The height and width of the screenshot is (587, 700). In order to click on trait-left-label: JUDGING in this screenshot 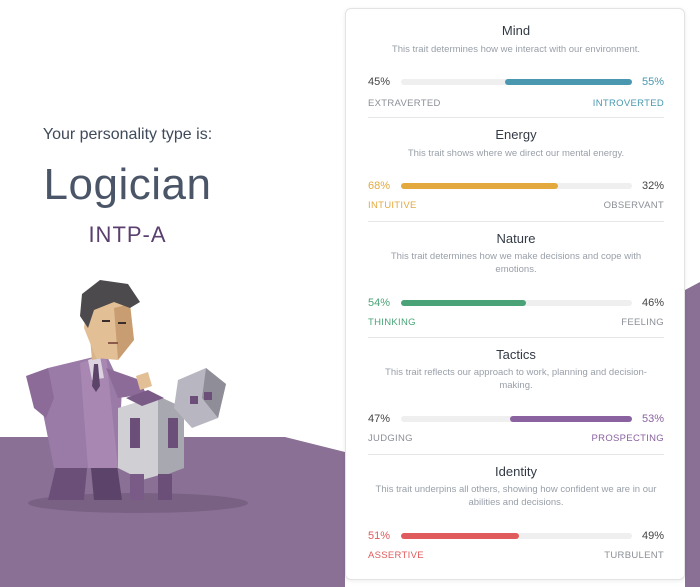, I will do `click(390, 438)`.